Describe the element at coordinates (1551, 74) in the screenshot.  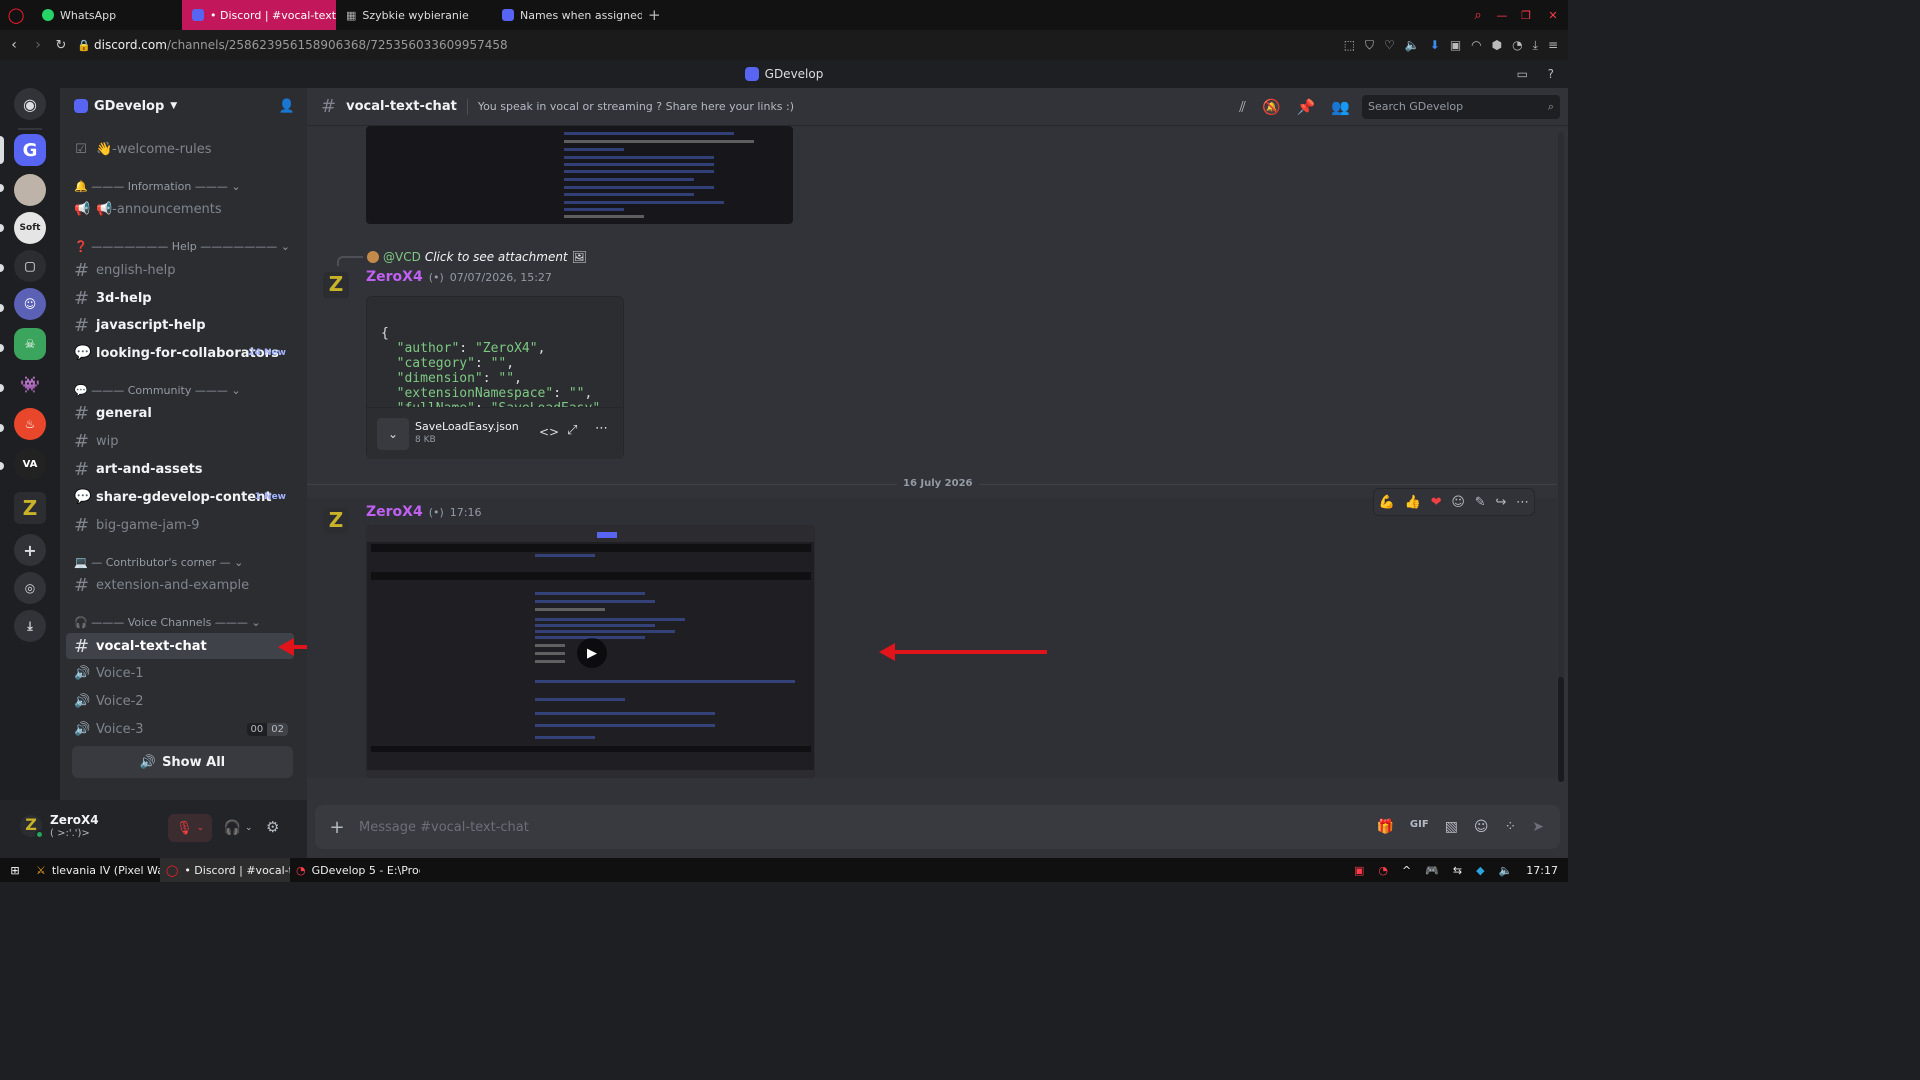
I see `help-icon: ?` at that location.